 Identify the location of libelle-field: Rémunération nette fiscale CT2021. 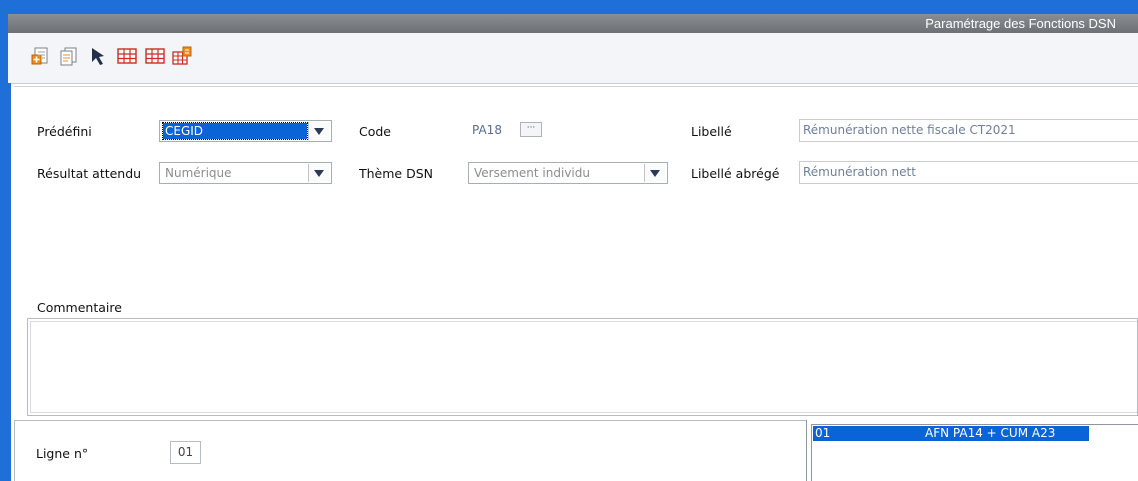
(968, 130).